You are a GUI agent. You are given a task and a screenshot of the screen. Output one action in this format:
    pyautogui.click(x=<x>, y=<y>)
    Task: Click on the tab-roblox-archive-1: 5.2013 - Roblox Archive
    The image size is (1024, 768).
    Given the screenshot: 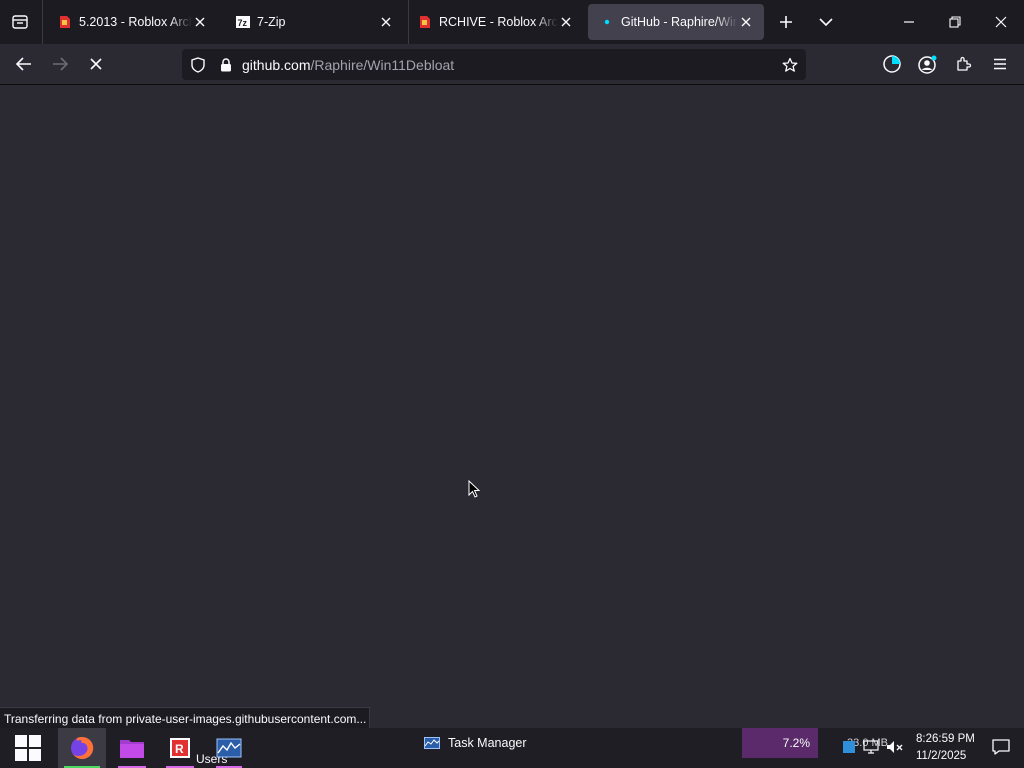 What is the action you would take?
    pyautogui.click(x=132, y=22)
    